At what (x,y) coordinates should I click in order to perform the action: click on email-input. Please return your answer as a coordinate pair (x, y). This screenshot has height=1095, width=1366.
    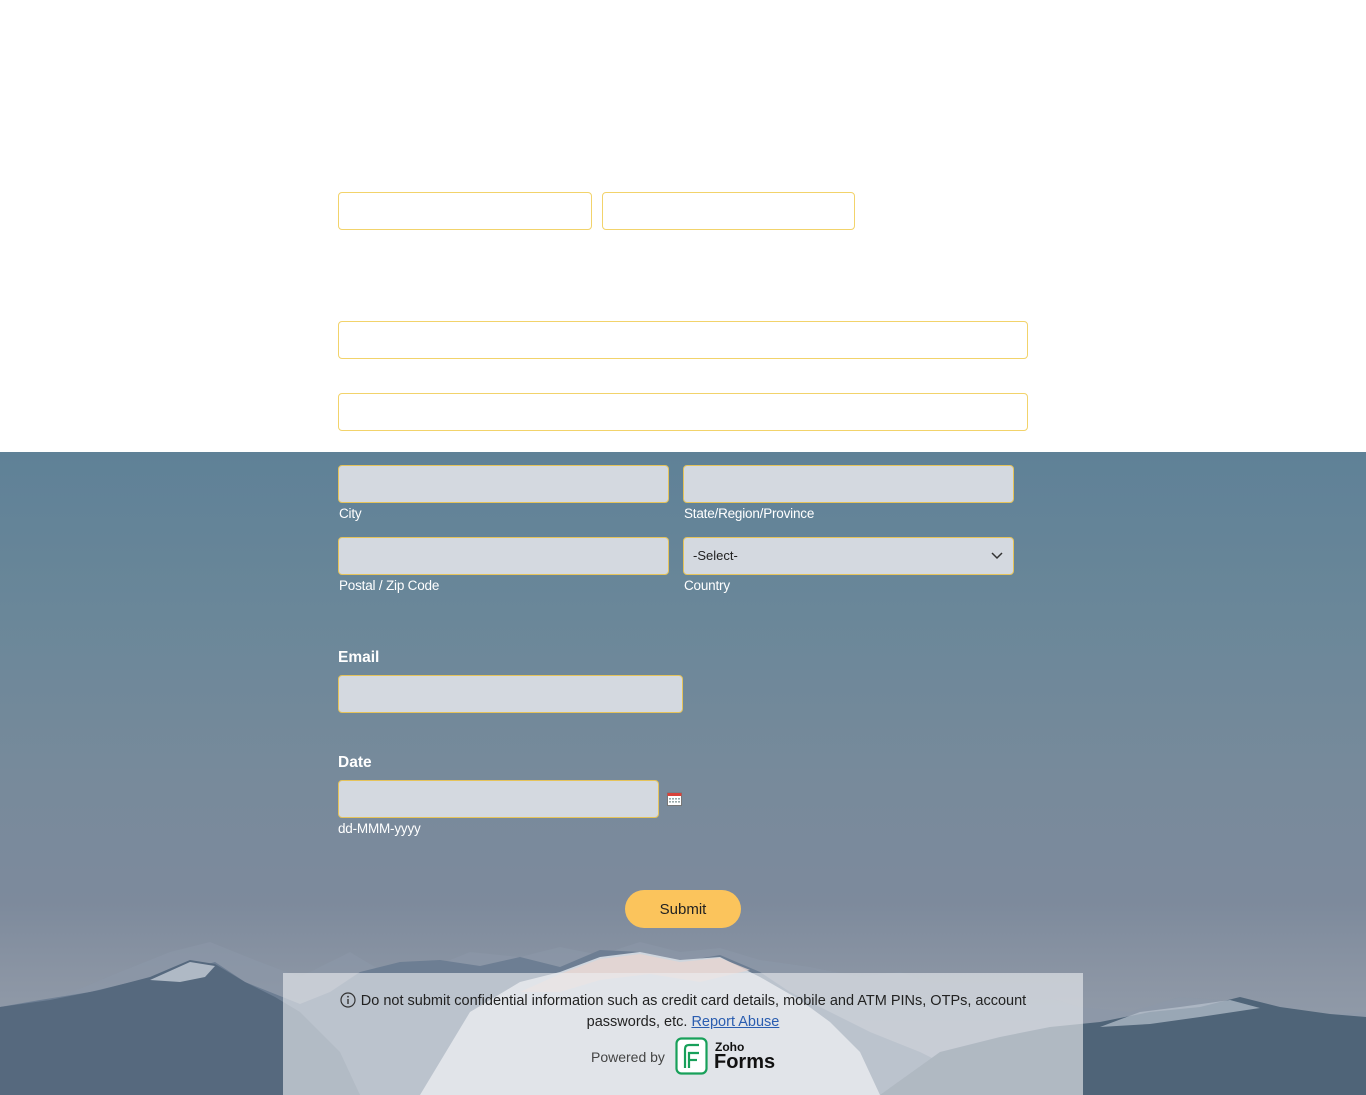
    Looking at the image, I should click on (510, 694).